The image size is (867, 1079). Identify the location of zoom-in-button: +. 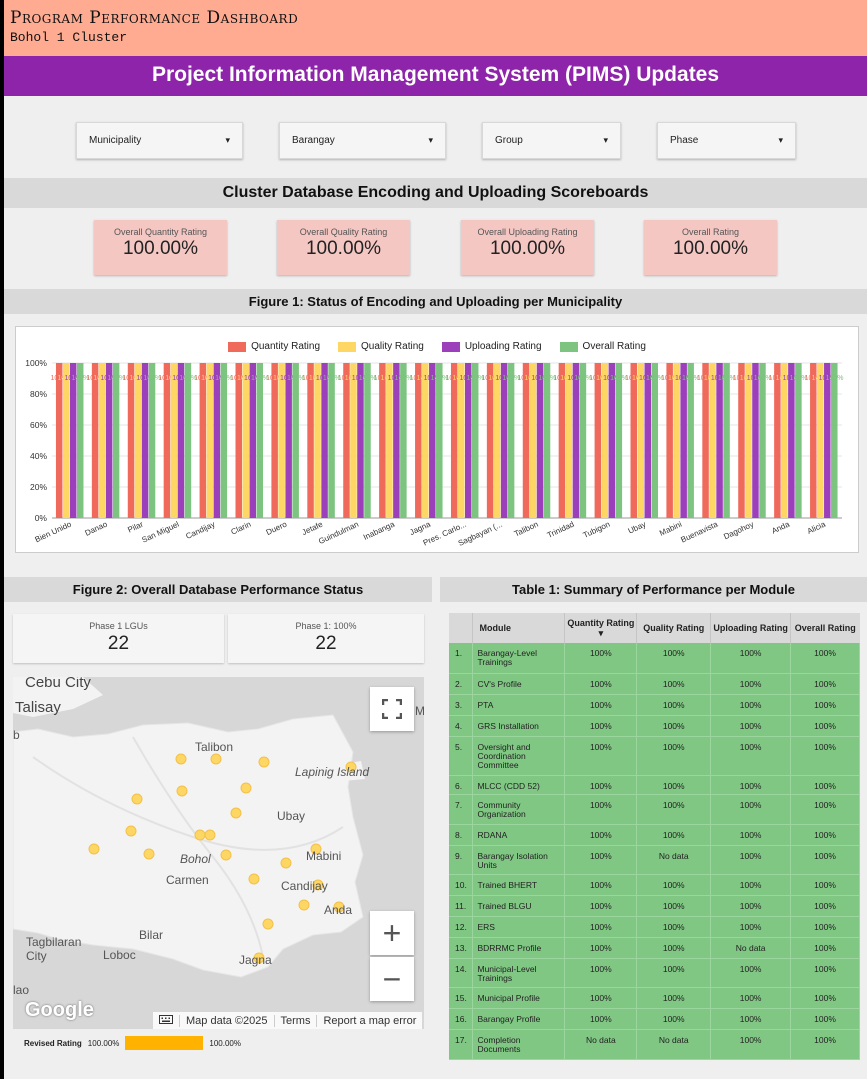
(392, 933).